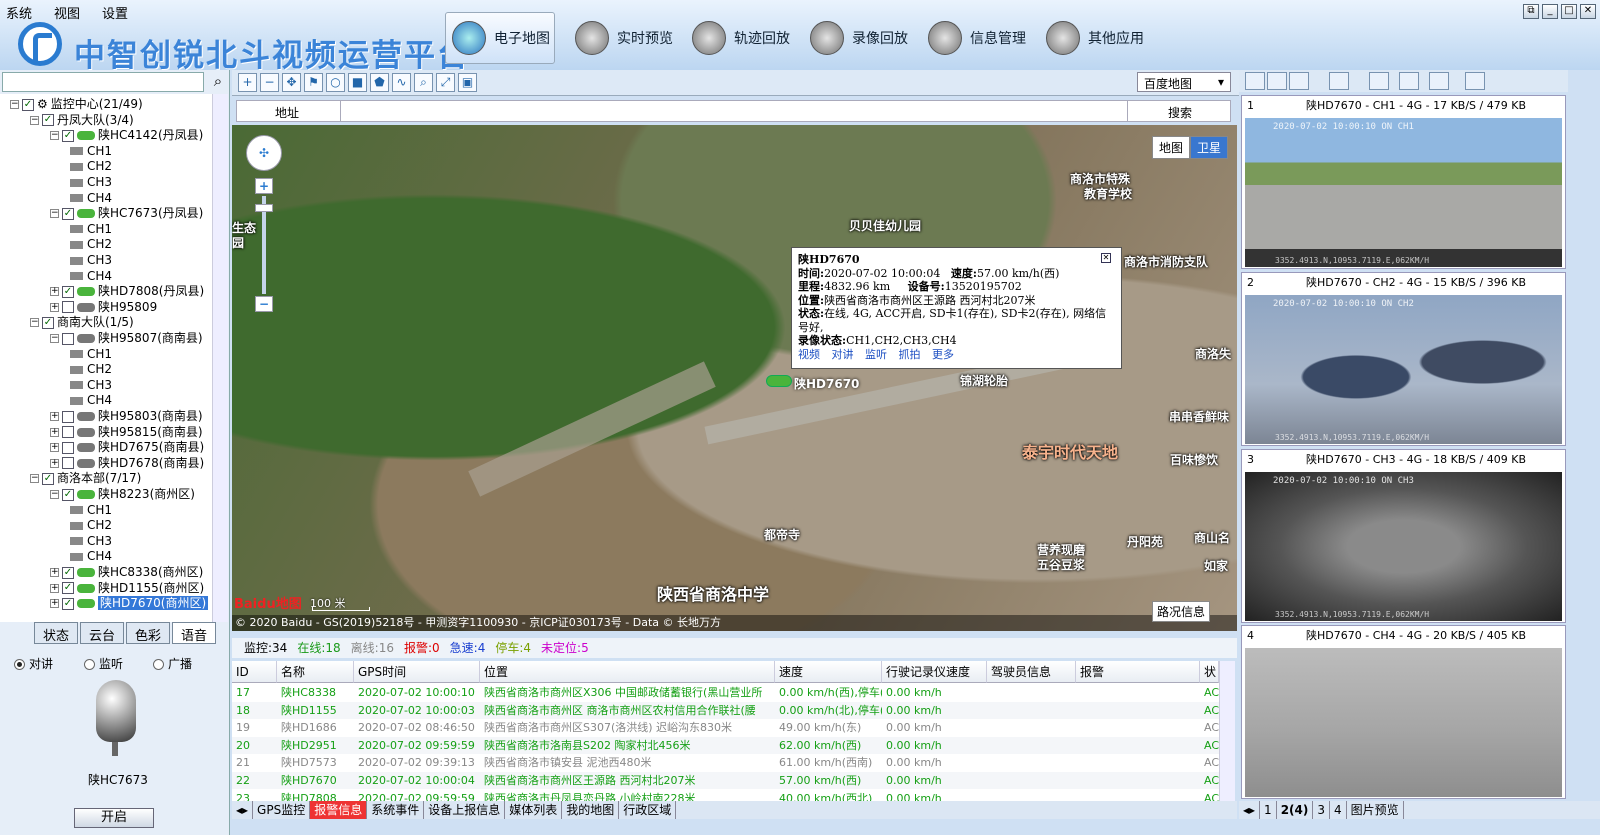  I want to click on map-provider-select: 百度地图 ▾, so click(1184, 82).